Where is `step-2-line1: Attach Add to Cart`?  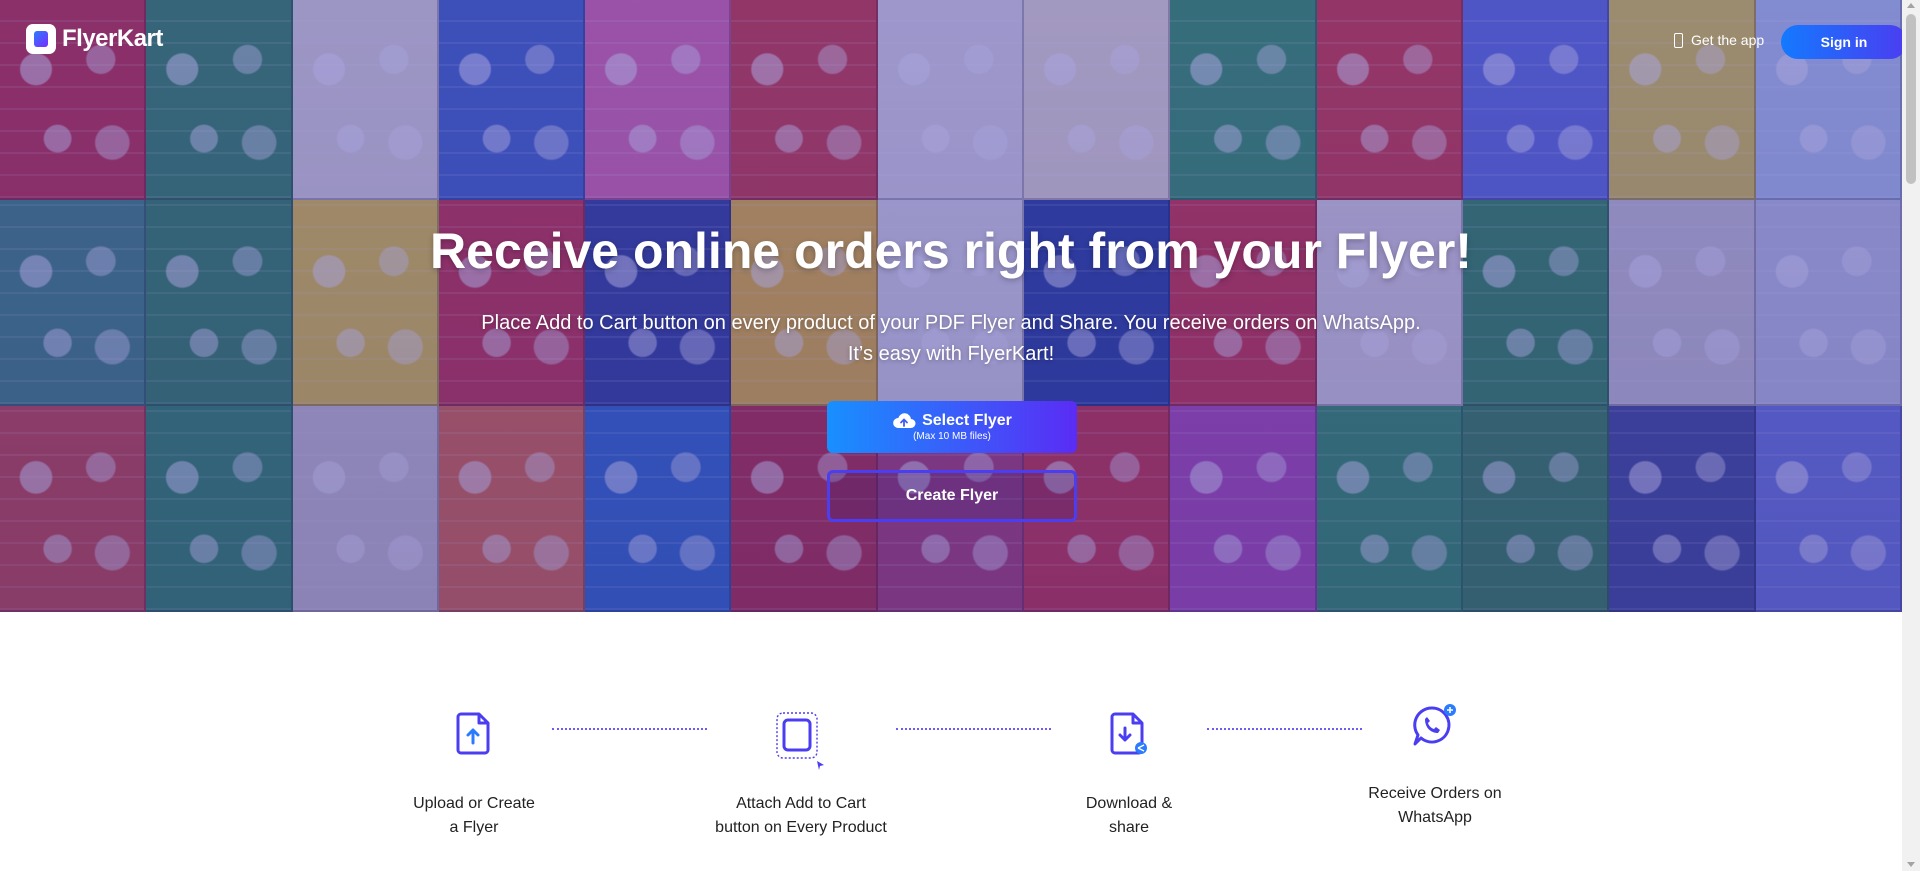
step-2-line1: Attach Add to Cart is located at coordinates (801, 803).